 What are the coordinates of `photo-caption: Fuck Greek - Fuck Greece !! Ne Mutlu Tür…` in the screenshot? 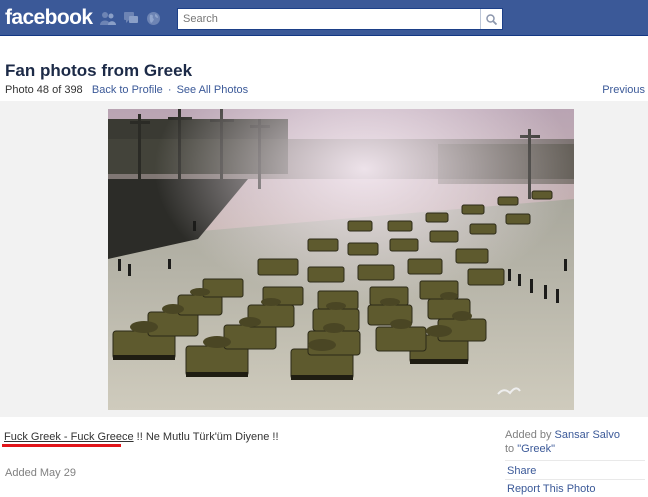 It's located at (141, 437).